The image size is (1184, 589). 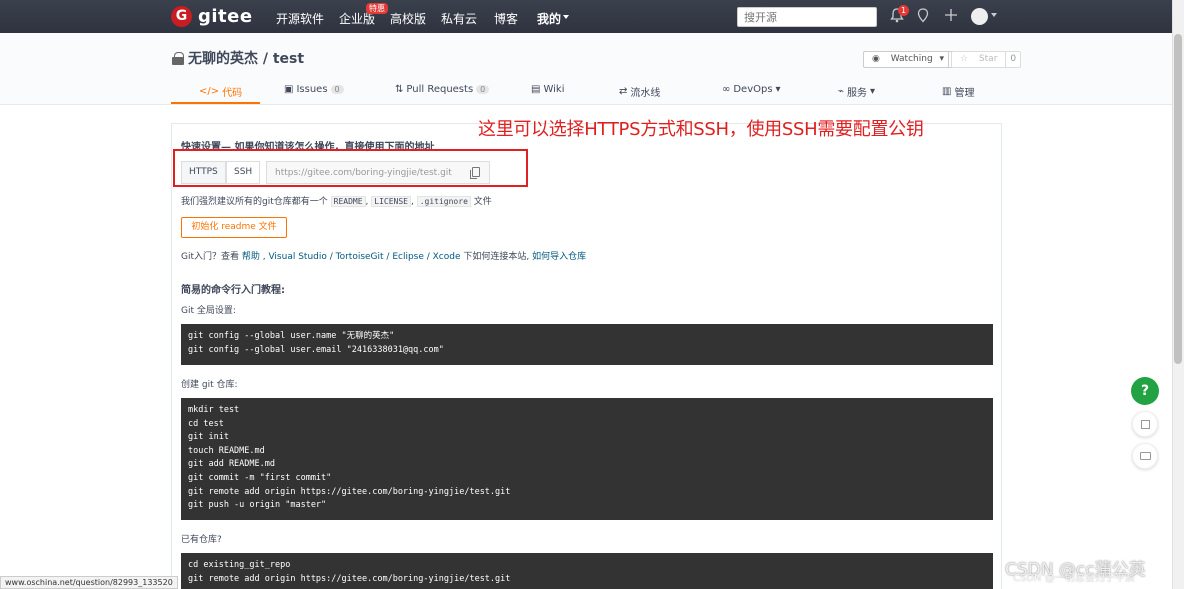 What do you see at coordinates (726, 89) in the screenshot?
I see `infinity-icon: ∞` at bounding box center [726, 89].